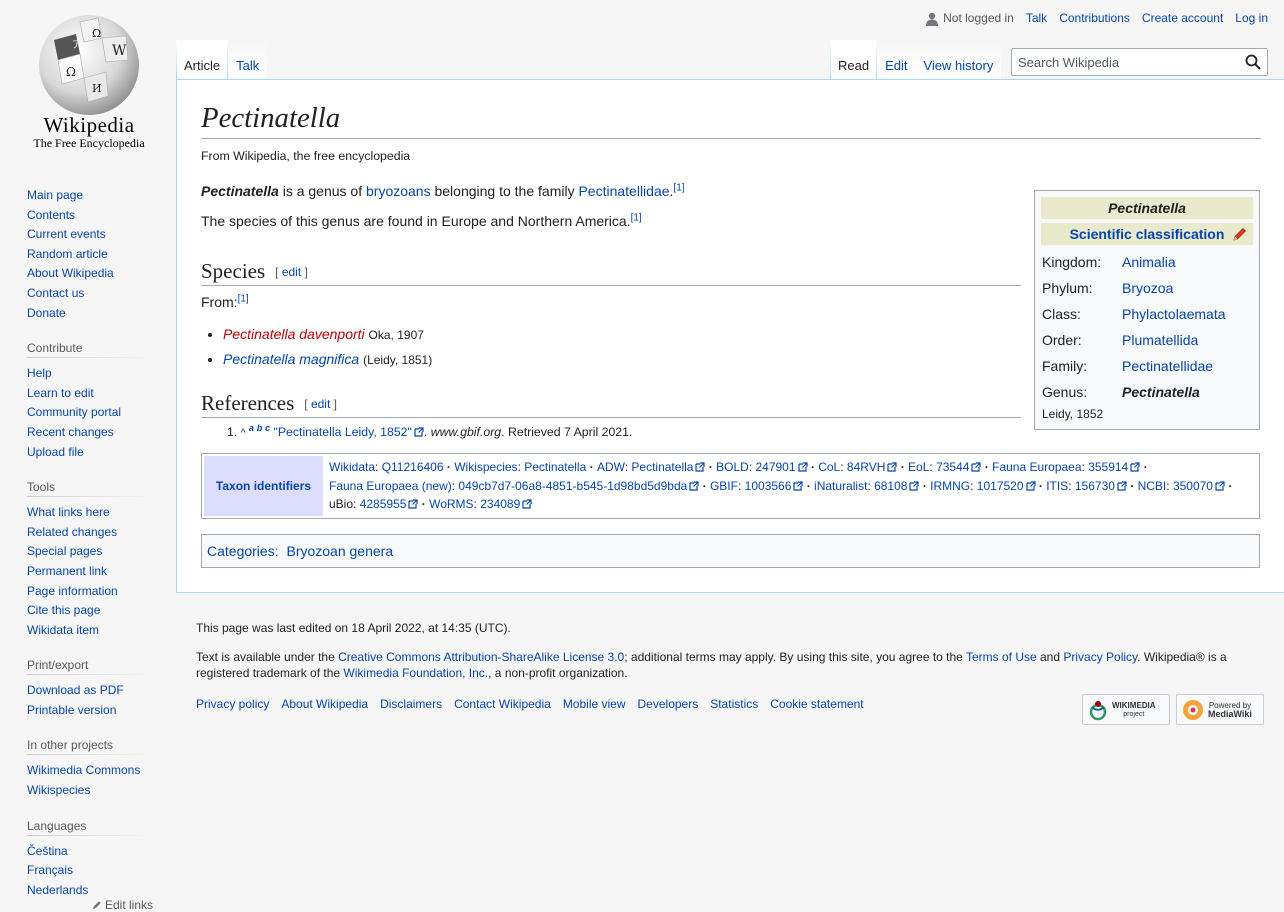 Image resolution: width=1284 pixels, height=912 pixels. What do you see at coordinates (71, 710) in the screenshot?
I see `sidebar-item-printable-version: Printable version` at bounding box center [71, 710].